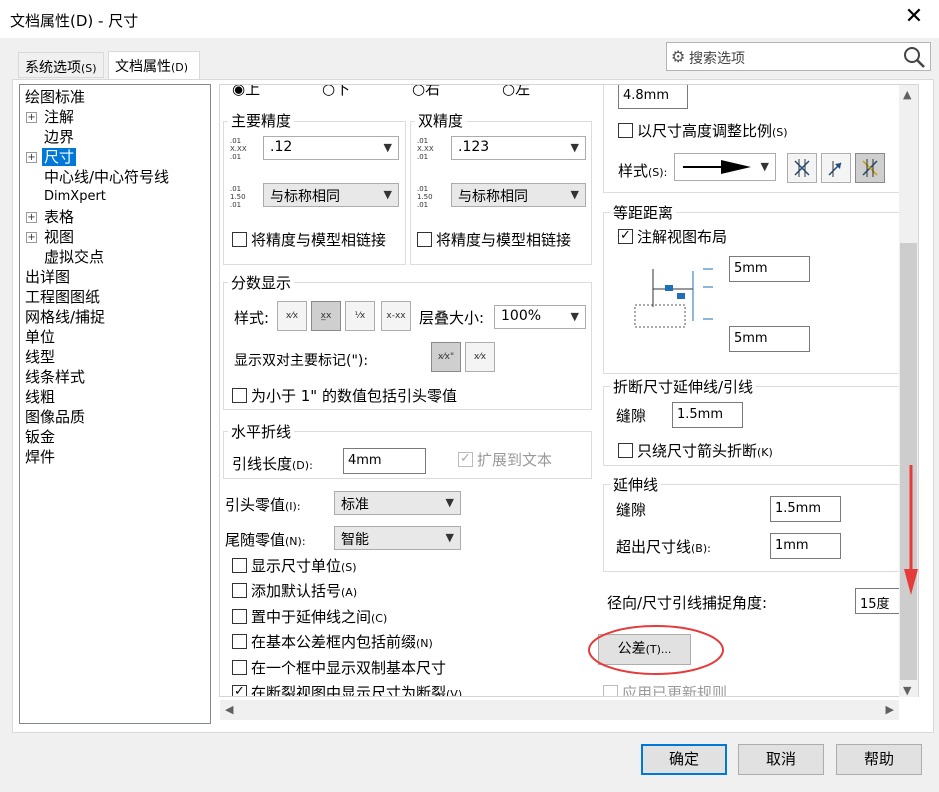  I want to click on tree-label: 网格线/捕捉, so click(65, 317).